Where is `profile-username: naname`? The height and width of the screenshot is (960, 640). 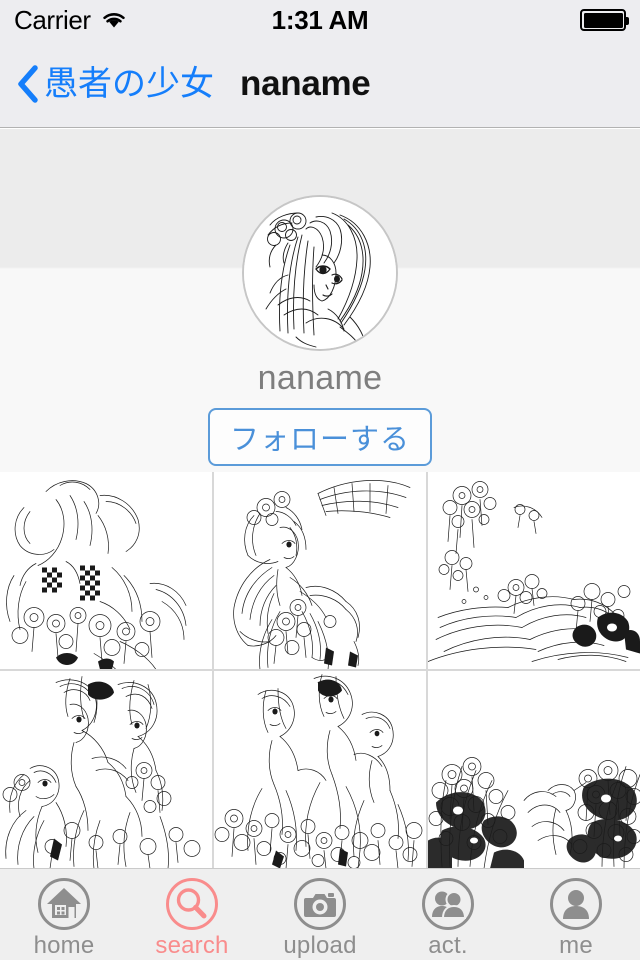
profile-username: naname is located at coordinates (320, 378).